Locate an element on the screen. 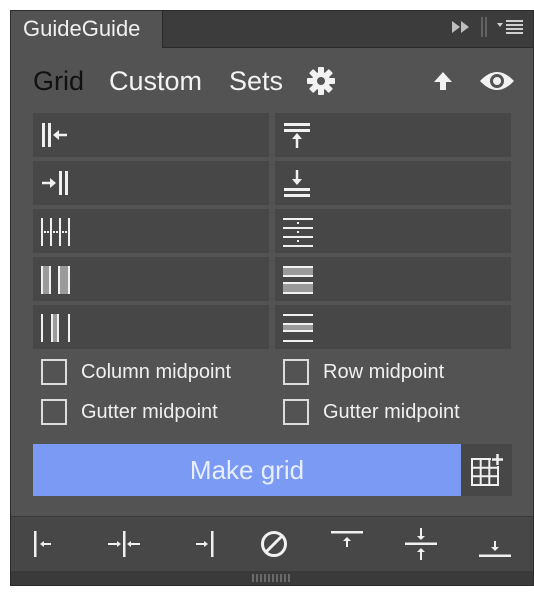 Image resolution: width=534 pixels, height=600 pixels. gear-icon is located at coordinates (321, 81).